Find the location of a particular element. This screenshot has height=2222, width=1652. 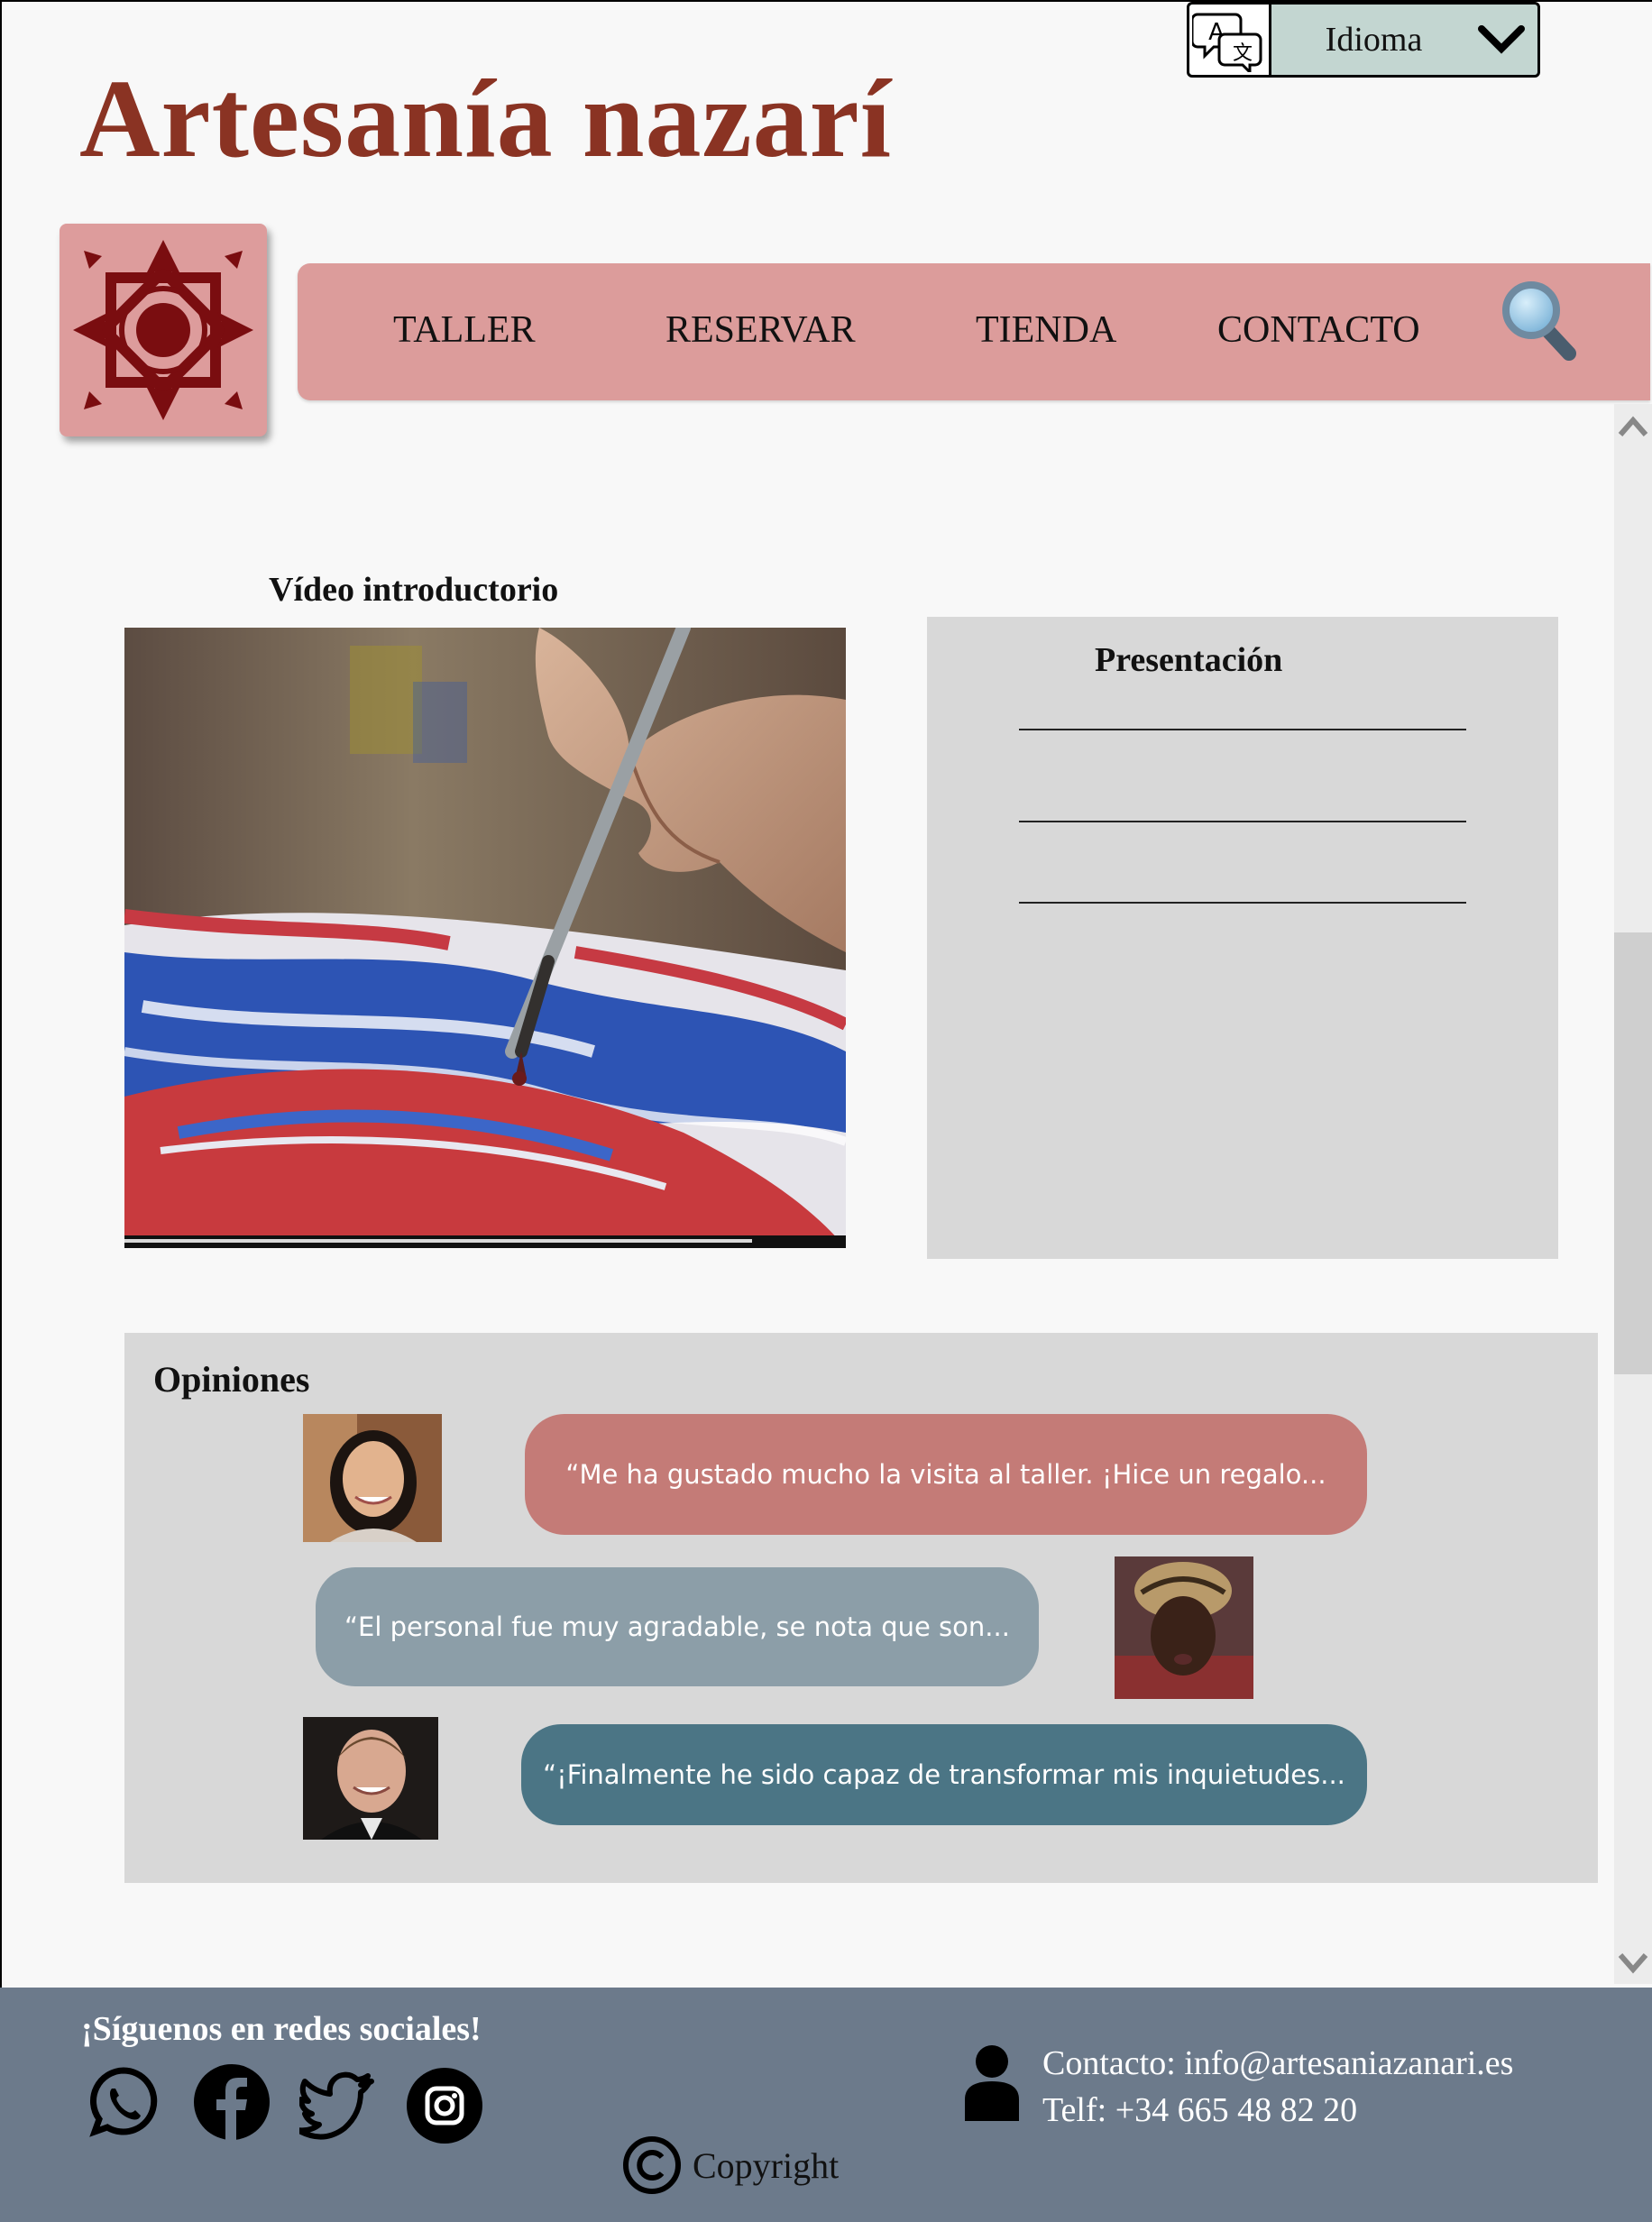

opinions-title: Opiniones is located at coordinates (232, 1380).